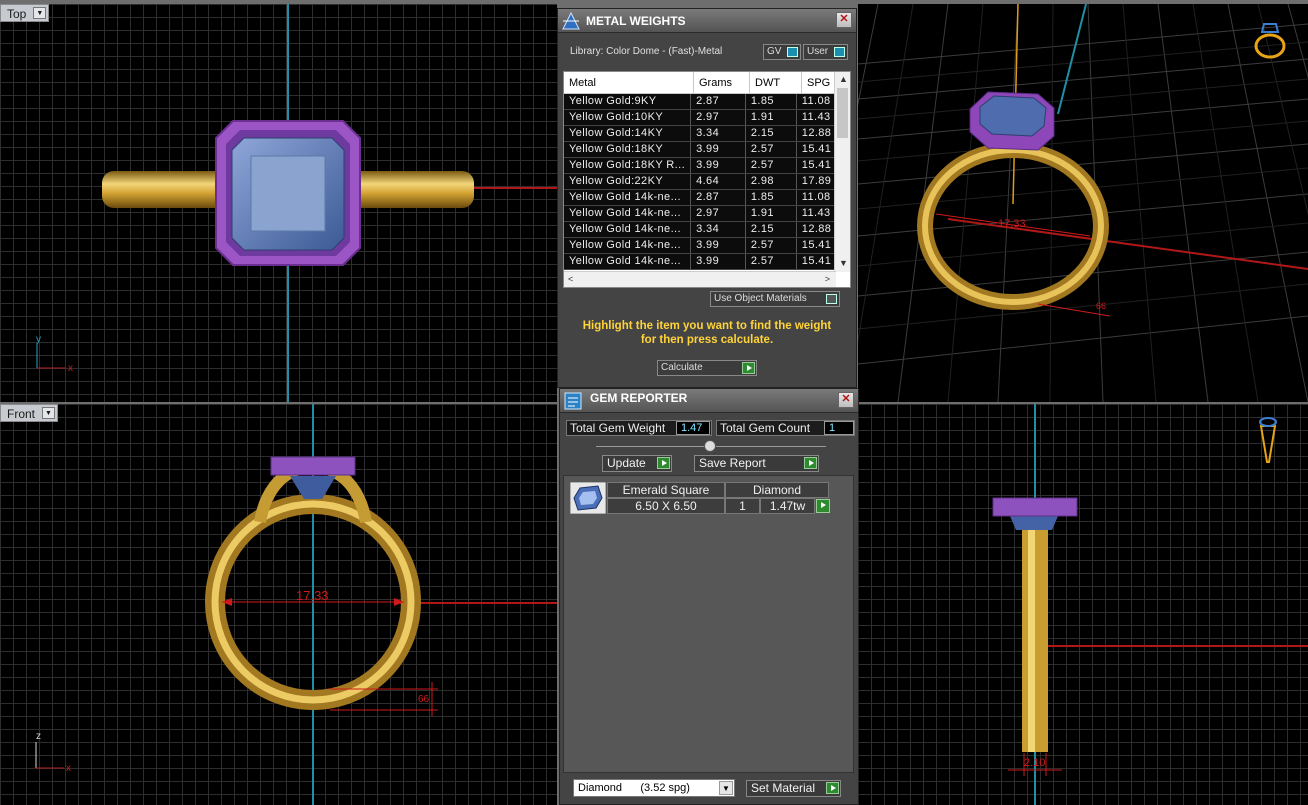 This screenshot has width=1308, height=805. Describe the element at coordinates (831, 299) in the screenshot. I see `toggle-icon` at that location.